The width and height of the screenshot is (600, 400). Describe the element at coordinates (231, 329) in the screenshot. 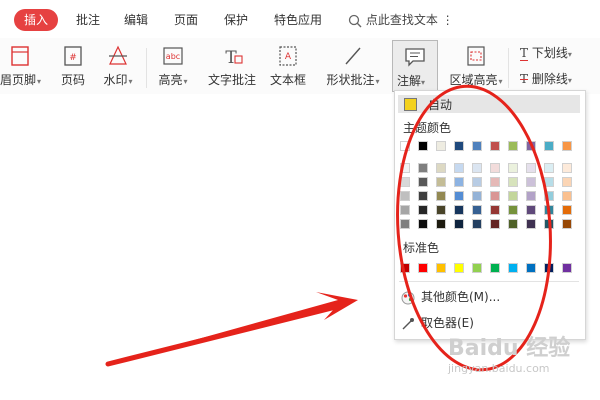

I see `red-arrow-icon` at that location.